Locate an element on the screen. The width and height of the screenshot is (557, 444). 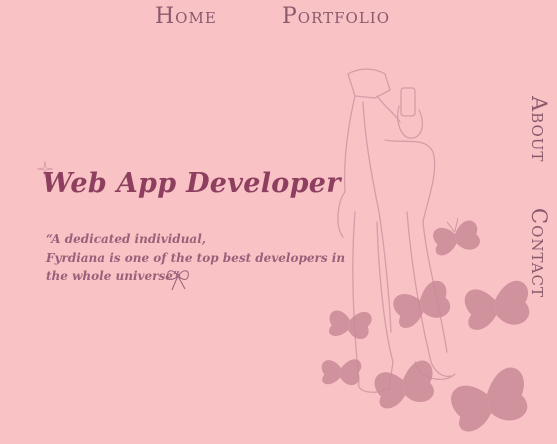
hero-title: Web App Developer is located at coordinates (191, 183).